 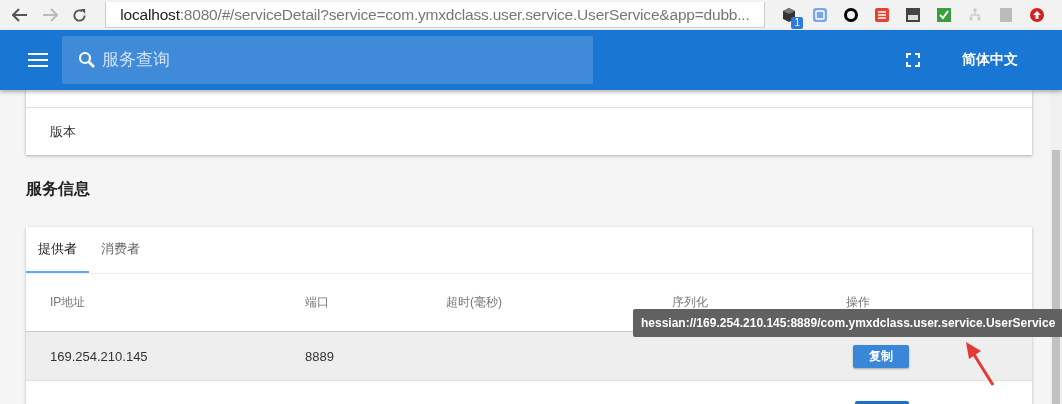 I want to click on table-cell: 169.254.210.145, so click(x=99, y=356).